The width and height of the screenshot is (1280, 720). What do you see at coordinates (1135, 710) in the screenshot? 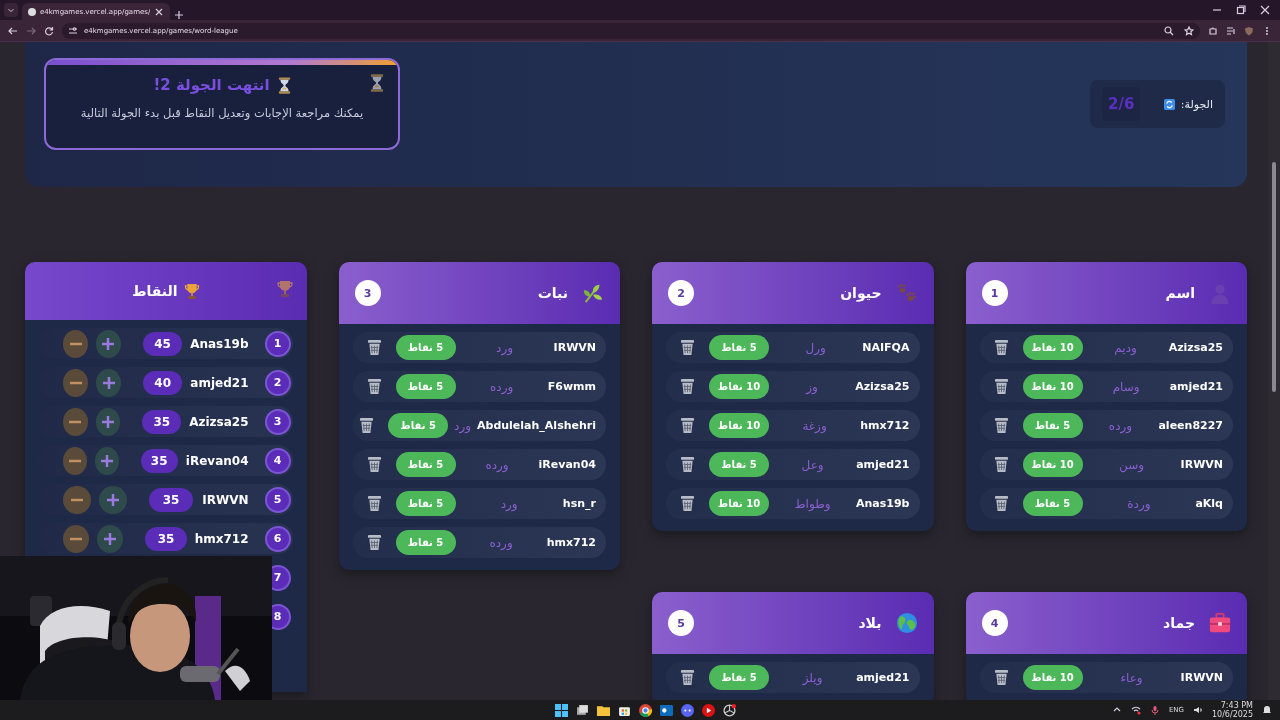
I see `network-icon` at bounding box center [1135, 710].